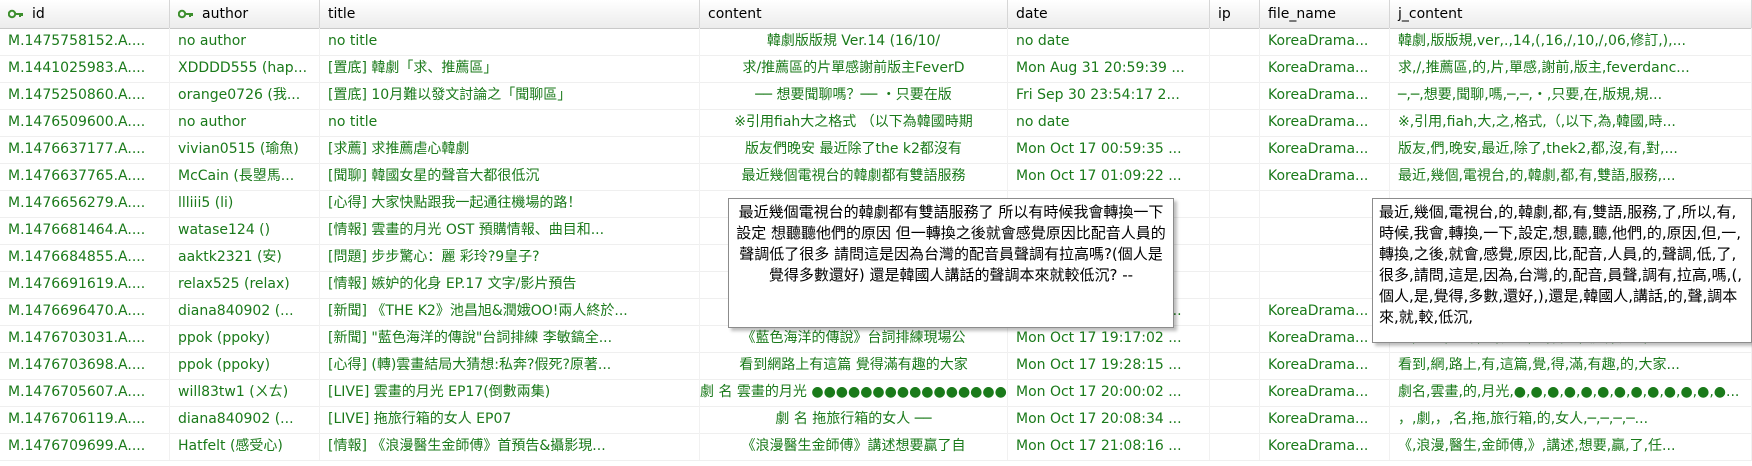 The height and width of the screenshot is (466, 1752). Describe the element at coordinates (510, 95) in the screenshot. I see `cell-title: [置底] 10月難以發文討論之「聞聊區」` at that location.